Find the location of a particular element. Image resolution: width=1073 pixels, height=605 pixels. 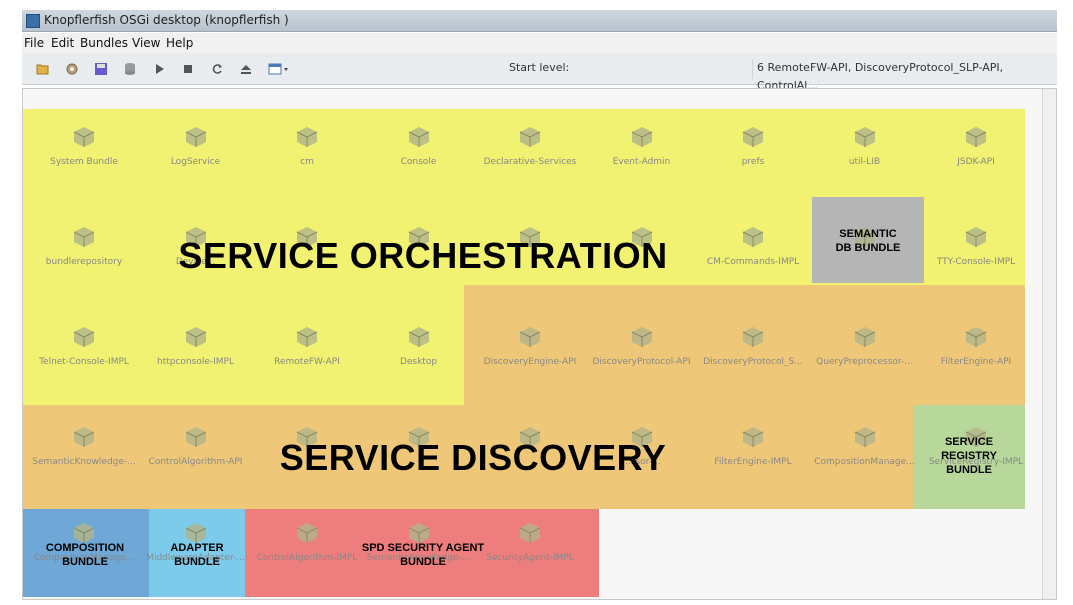

bundle-item: Console is located at coordinates (419, 146).